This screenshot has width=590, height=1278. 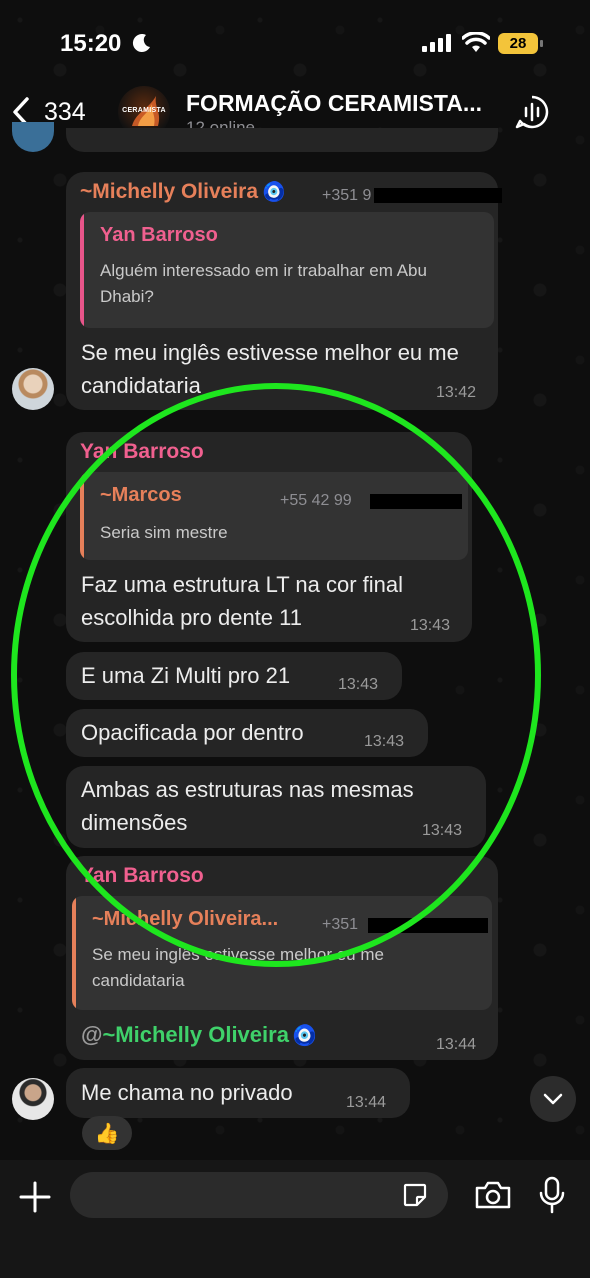 I want to click on signal-icon, so click(x=436, y=43).